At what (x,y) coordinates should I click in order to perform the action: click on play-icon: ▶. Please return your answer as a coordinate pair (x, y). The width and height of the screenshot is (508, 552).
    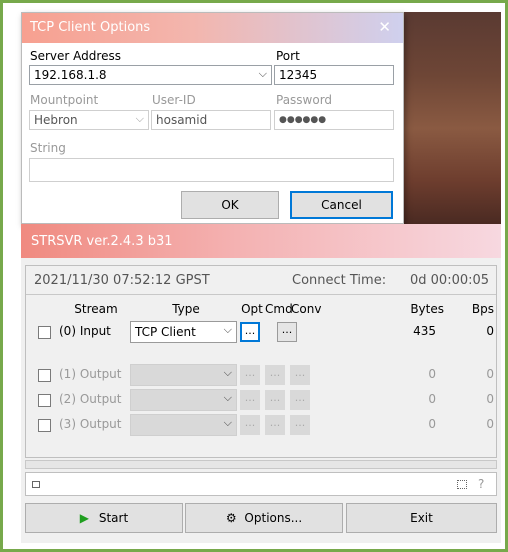
    Looking at the image, I should click on (84, 518).